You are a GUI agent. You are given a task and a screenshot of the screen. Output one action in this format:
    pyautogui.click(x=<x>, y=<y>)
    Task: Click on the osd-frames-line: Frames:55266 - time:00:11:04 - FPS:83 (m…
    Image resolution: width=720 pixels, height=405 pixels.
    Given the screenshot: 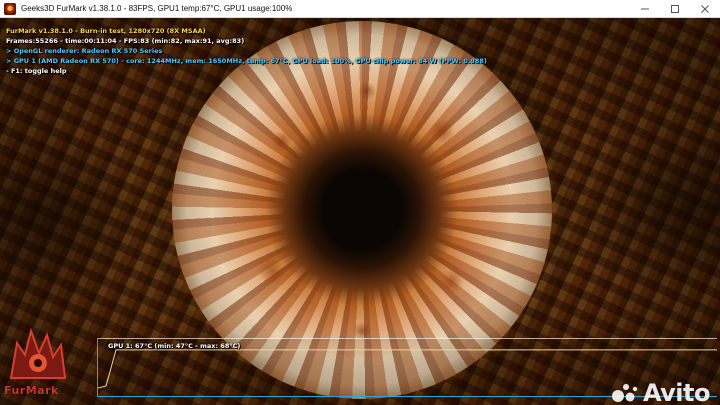 What is the action you would take?
    pyautogui.click(x=125, y=41)
    